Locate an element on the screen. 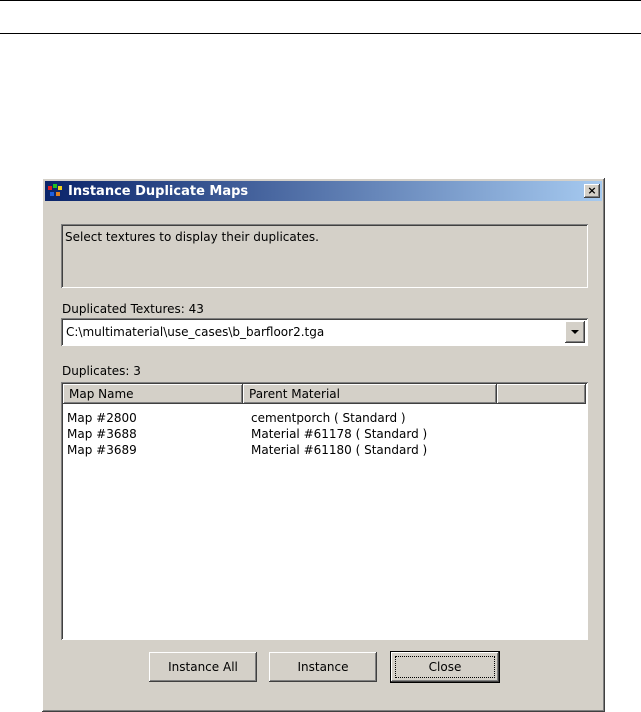 This screenshot has height=712, width=641. list-header: Map Name Parent Material is located at coordinates (324, 394).